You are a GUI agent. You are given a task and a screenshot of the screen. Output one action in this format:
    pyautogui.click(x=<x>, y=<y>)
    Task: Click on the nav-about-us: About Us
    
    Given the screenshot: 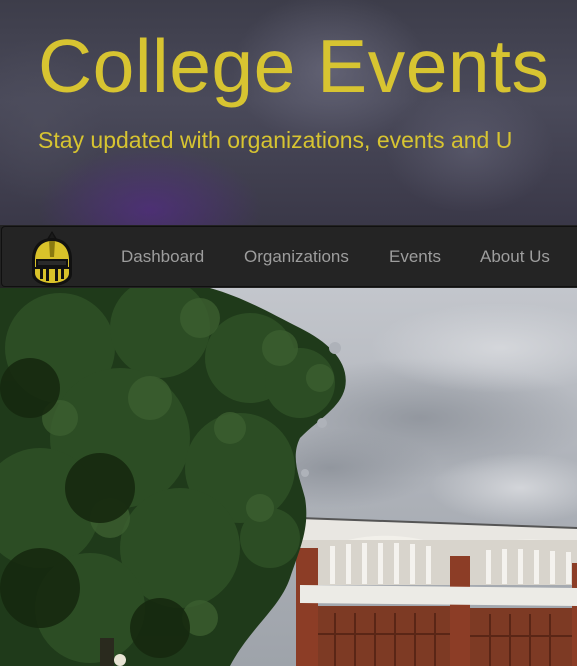 What is the action you would take?
    pyautogui.click(x=515, y=257)
    